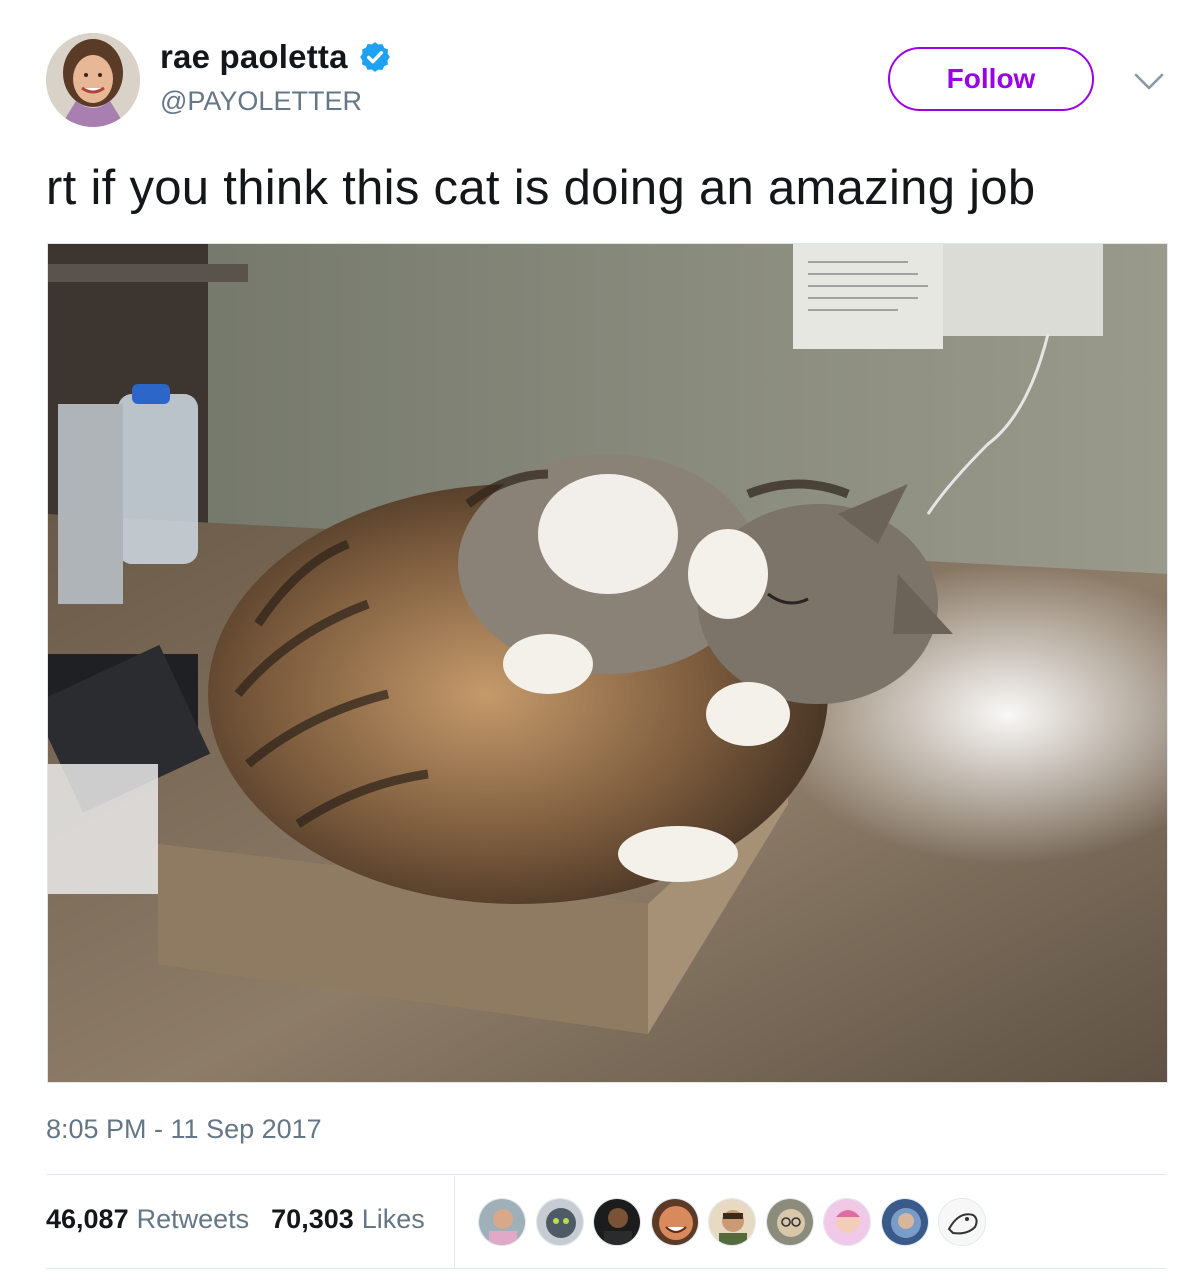  What do you see at coordinates (261, 101) in the screenshot?
I see `author-handle: @PAYOLETTER` at bounding box center [261, 101].